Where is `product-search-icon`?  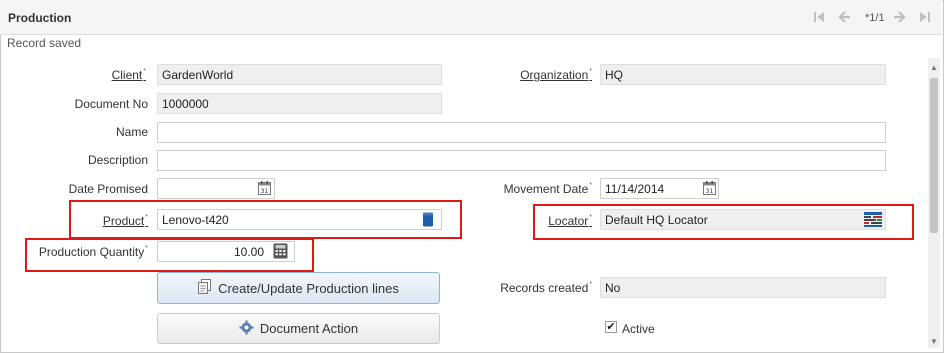
product-search-icon is located at coordinates (428, 221).